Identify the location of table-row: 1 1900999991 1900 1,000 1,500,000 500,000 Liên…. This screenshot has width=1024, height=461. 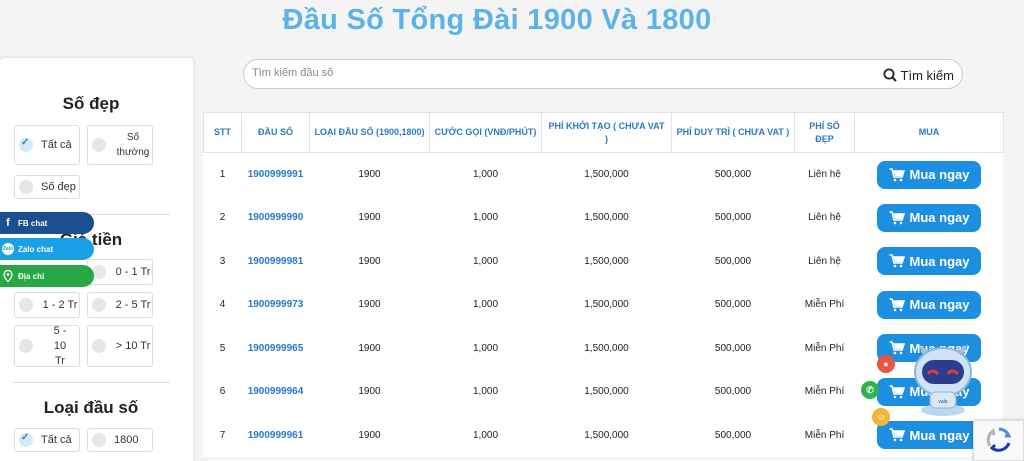
(604, 175).